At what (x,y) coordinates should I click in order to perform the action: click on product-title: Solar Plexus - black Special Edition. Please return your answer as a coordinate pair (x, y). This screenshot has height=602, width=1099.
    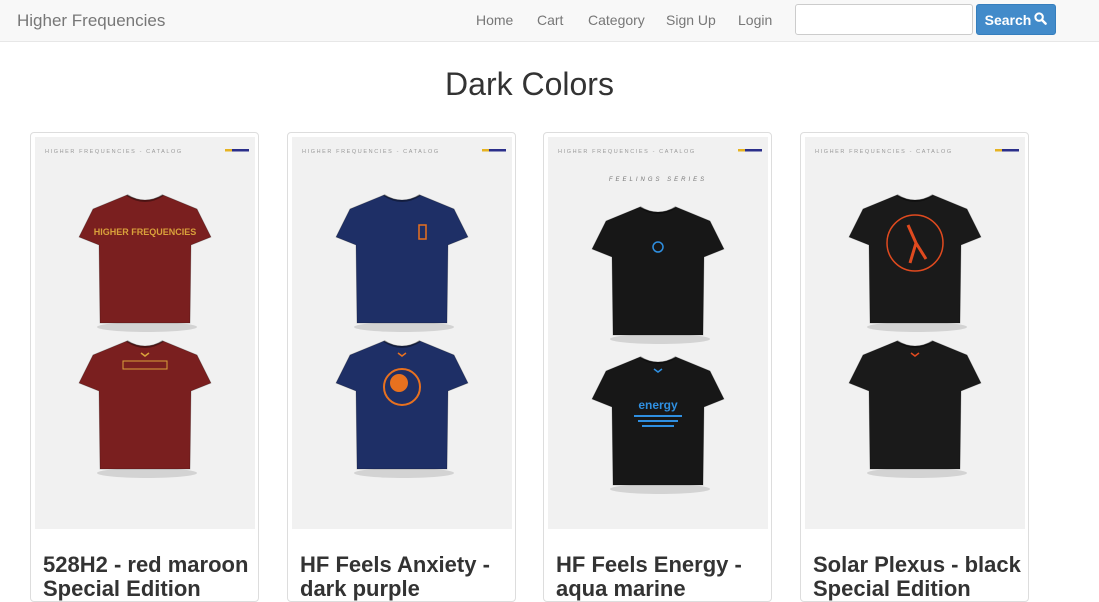
    Looking at the image, I should click on (920, 577).